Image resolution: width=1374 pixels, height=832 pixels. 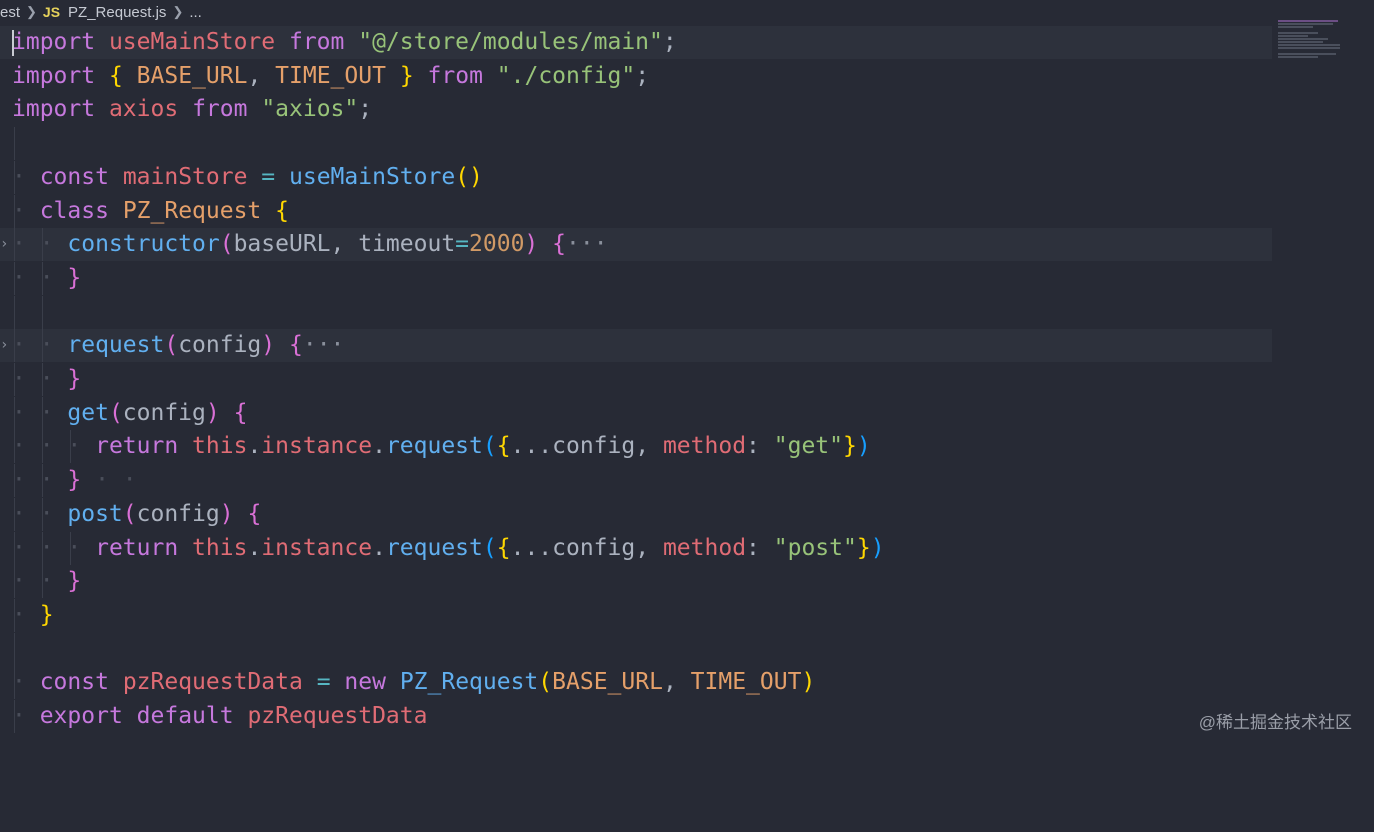 I want to click on breadcrumb-file: PZ_Request.js, so click(x=117, y=12).